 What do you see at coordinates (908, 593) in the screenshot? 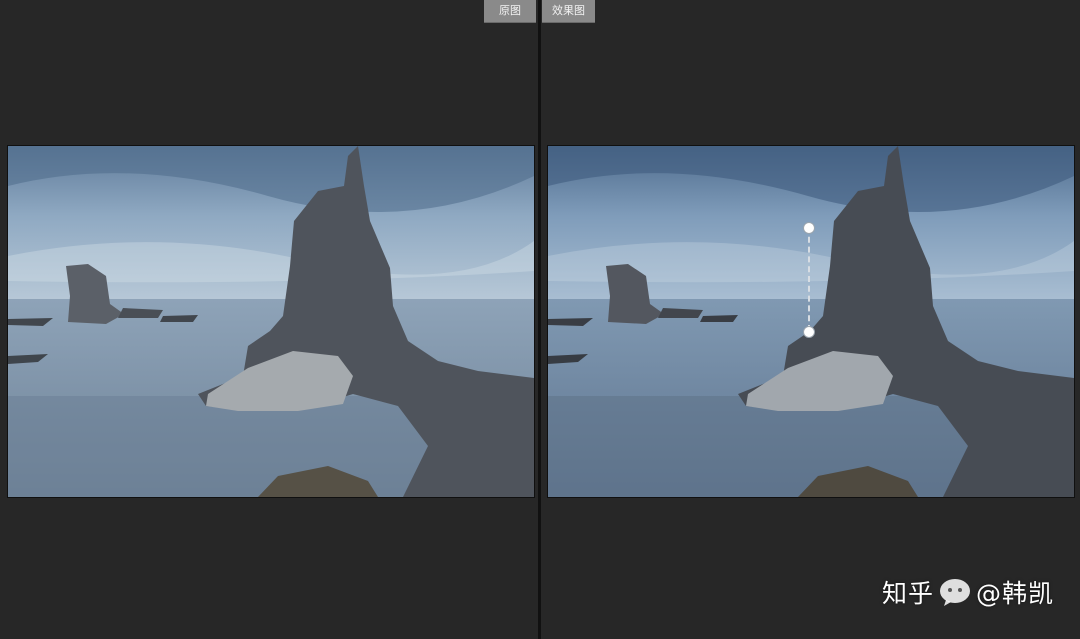
I see `watermark-platform: 知乎` at bounding box center [908, 593].